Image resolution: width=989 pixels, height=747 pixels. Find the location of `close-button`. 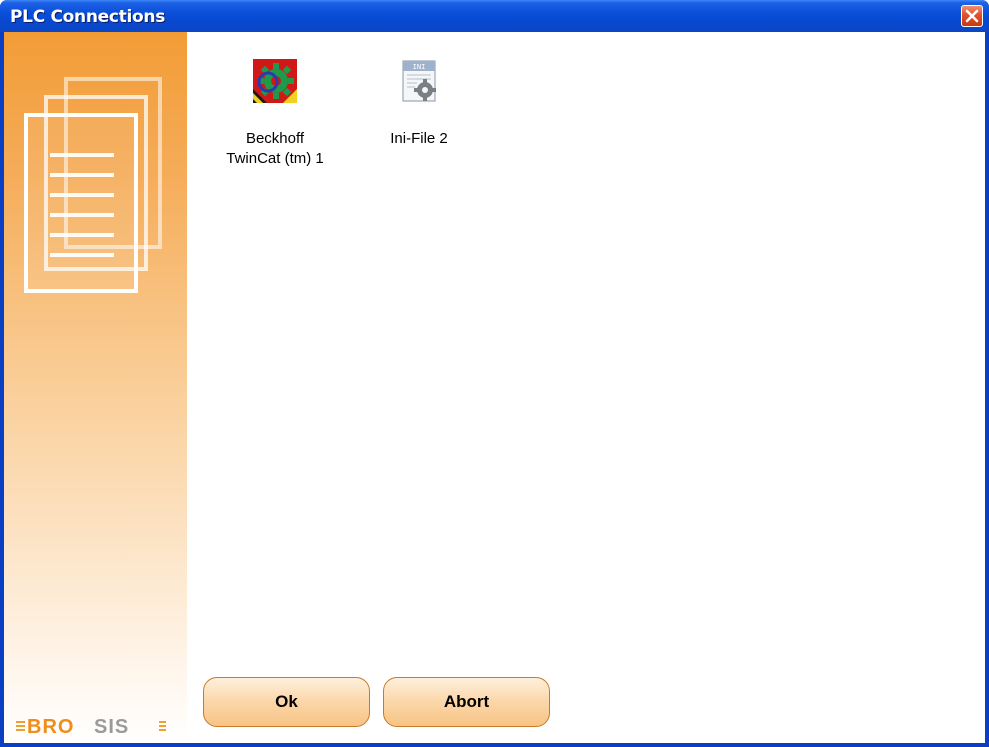

close-button is located at coordinates (972, 16).